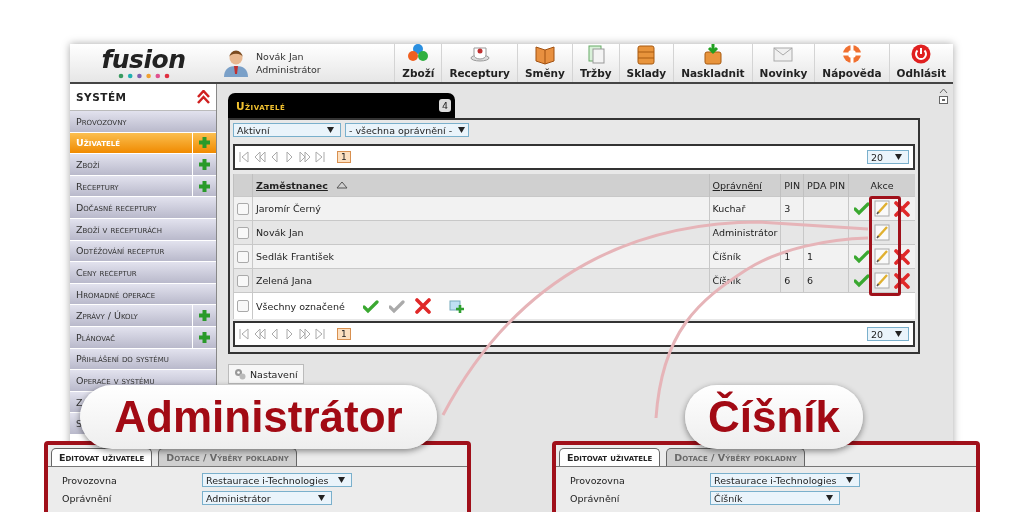 The height and width of the screenshot is (512, 1023). What do you see at coordinates (407, 130) in the screenshot?
I see `role-select: - všechna oprávnění -` at bounding box center [407, 130].